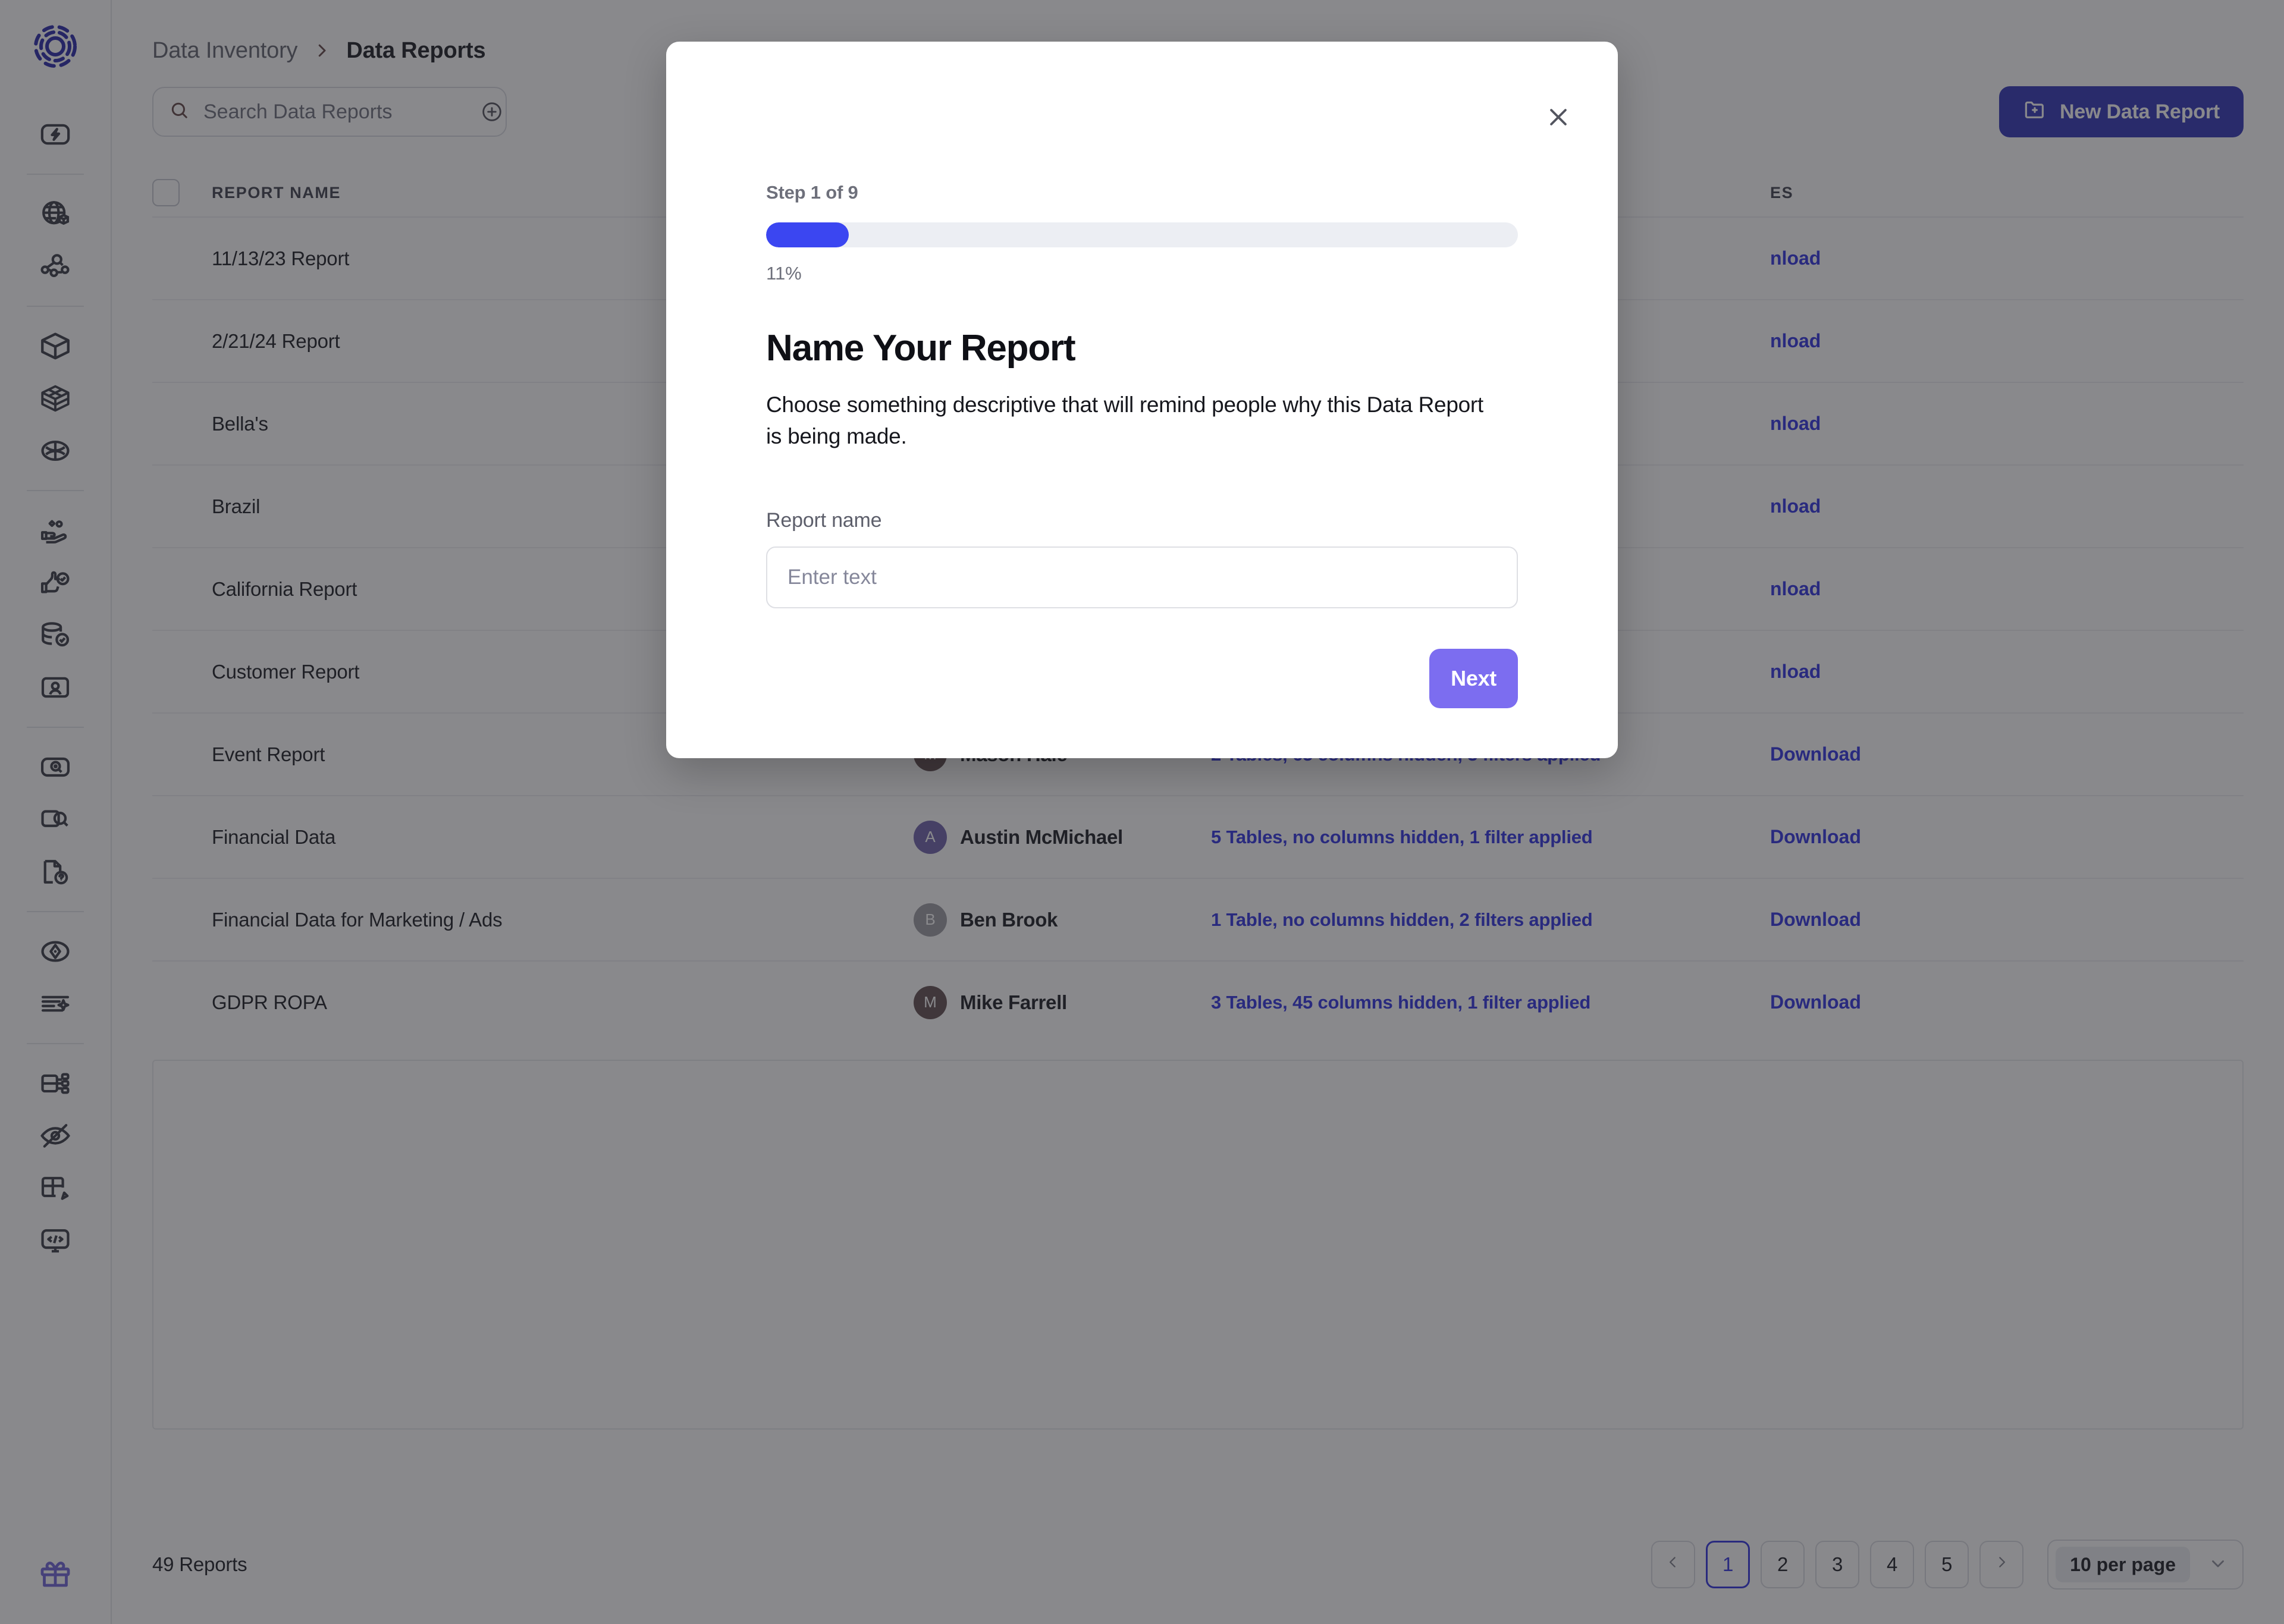 Image resolution: width=2284 pixels, height=1624 pixels. Describe the element at coordinates (1142, 234) in the screenshot. I see `progress-bar-track` at that location.